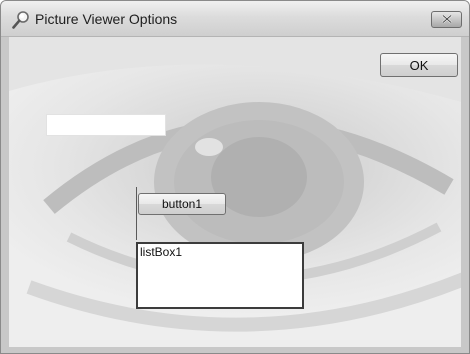  I want to click on window-title: Picture Viewer Options, so click(106, 19).